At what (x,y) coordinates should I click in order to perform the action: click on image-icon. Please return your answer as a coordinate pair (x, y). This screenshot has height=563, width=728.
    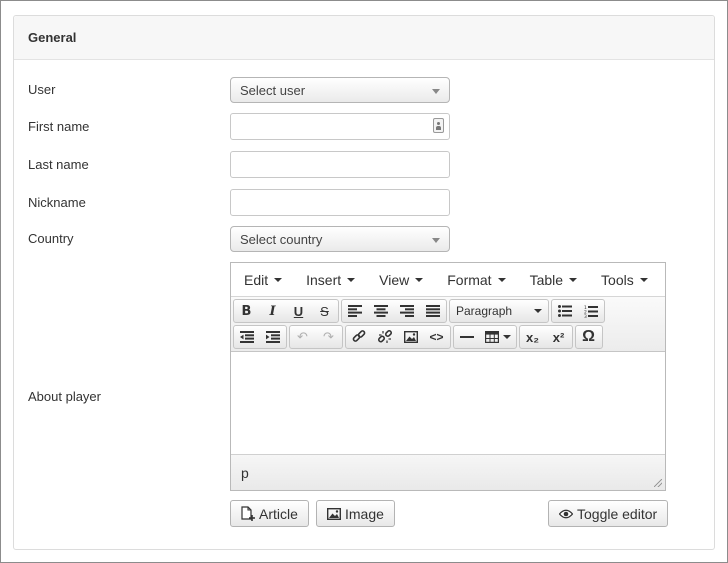
    Looking at the image, I should click on (411, 337).